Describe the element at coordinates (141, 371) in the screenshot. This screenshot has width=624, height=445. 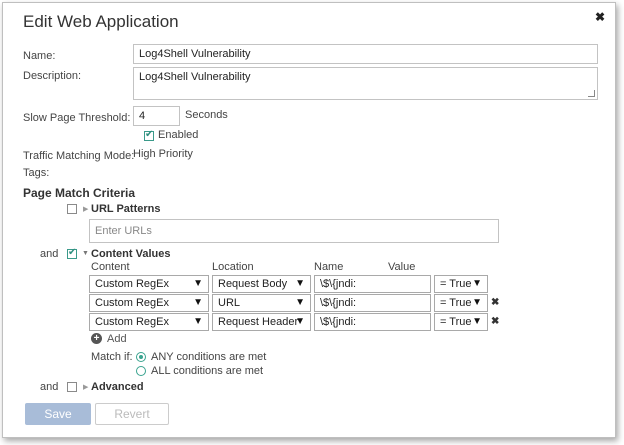
I see `match-all-radio` at that location.